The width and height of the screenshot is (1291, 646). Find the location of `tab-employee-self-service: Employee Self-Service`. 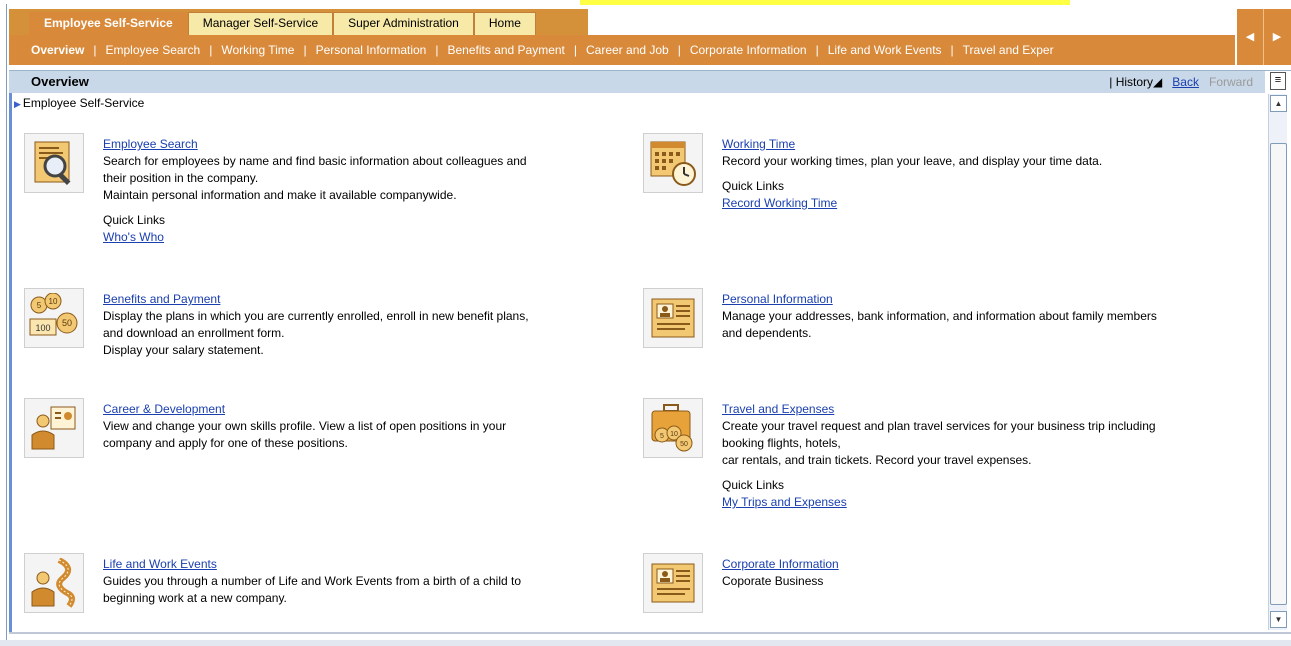

tab-employee-self-service: Employee Self-Service is located at coordinates (108, 23).